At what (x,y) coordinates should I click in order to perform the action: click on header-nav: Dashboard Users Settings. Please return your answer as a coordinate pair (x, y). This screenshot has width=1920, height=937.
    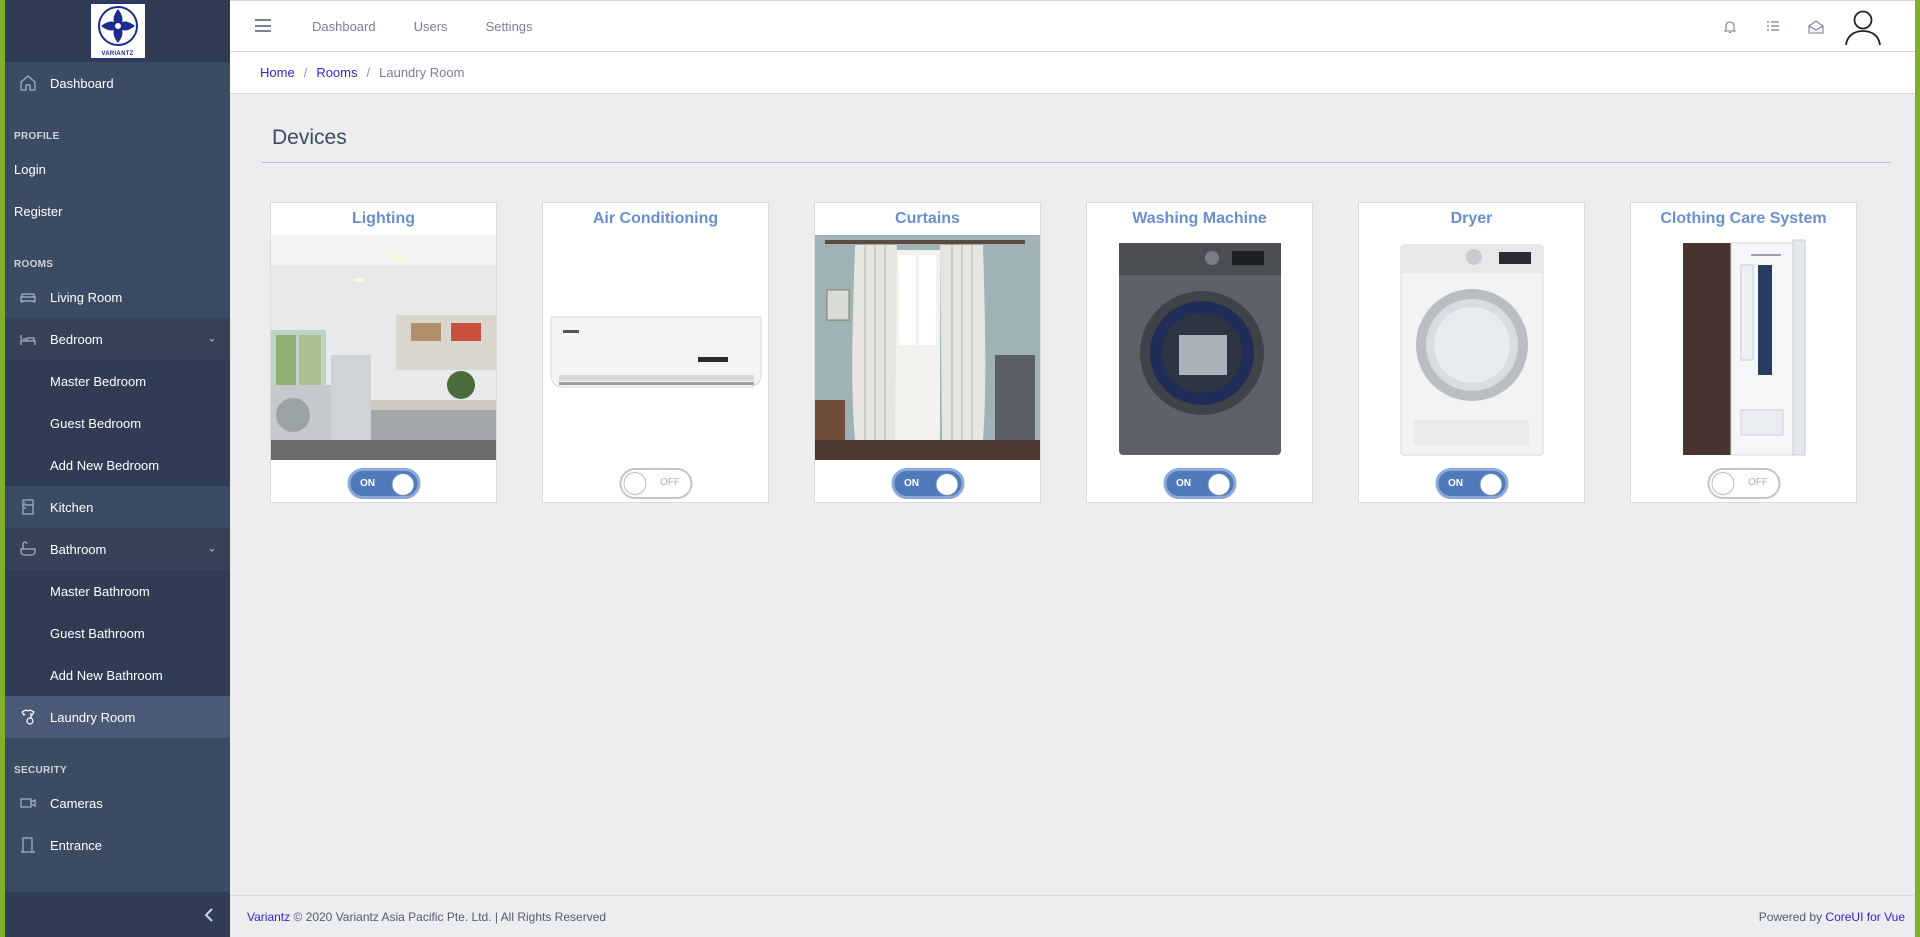
    Looking at the image, I should click on (441, 26).